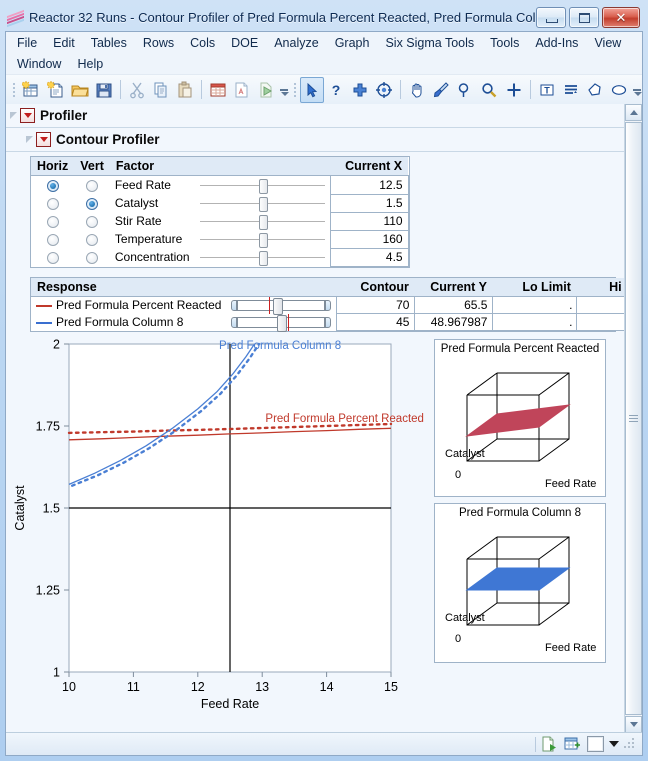 Image resolution: width=648 pixels, height=761 pixels. Describe the element at coordinates (619, 90) in the screenshot. I see `ellipse-icon` at that location.